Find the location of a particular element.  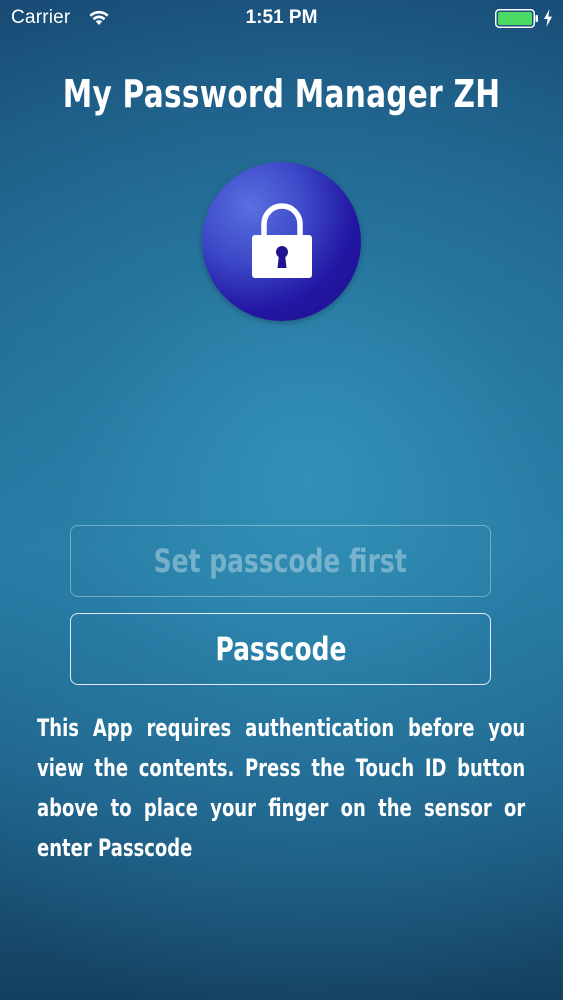

set-passcode-first-button: Set passcode first is located at coordinates (280, 561).